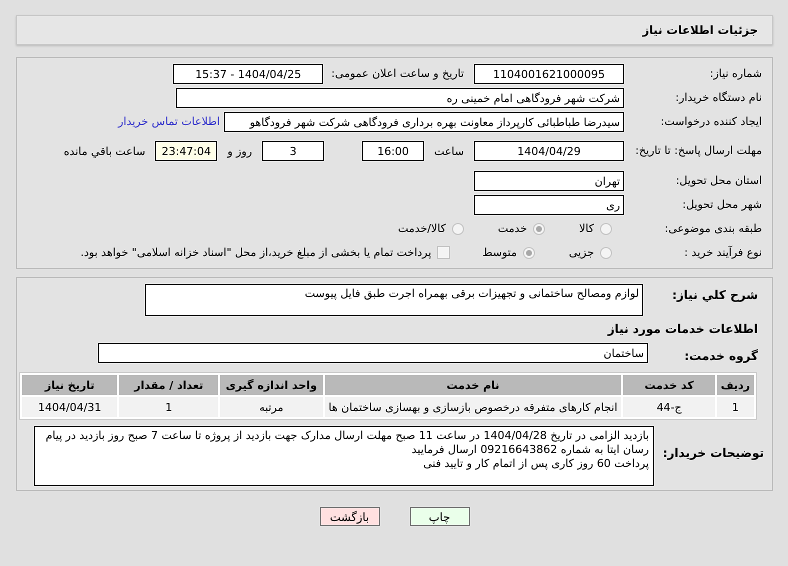 The image size is (788, 566). I want to click on remaining-label: ساعت باقي مانده, so click(105, 151).